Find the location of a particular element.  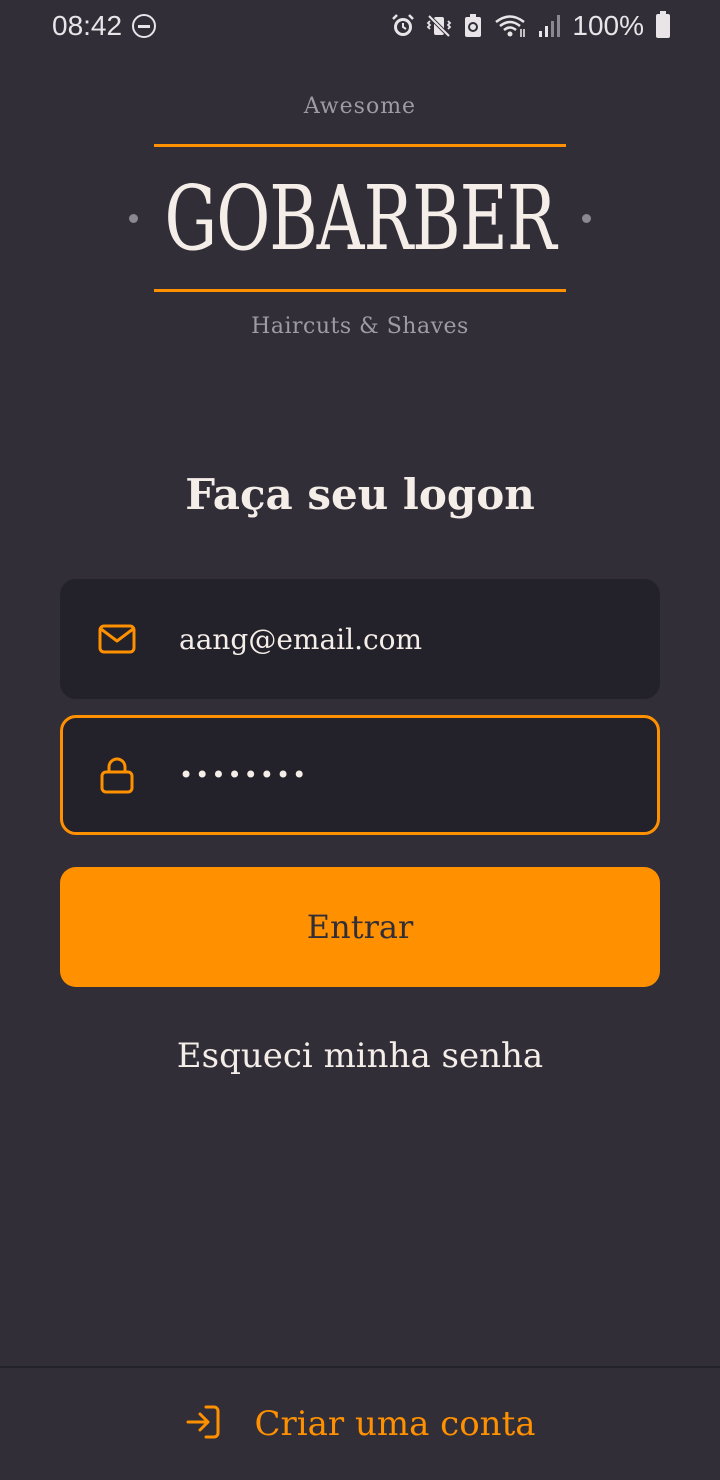

status-time: 08:42 is located at coordinates (87, 25).